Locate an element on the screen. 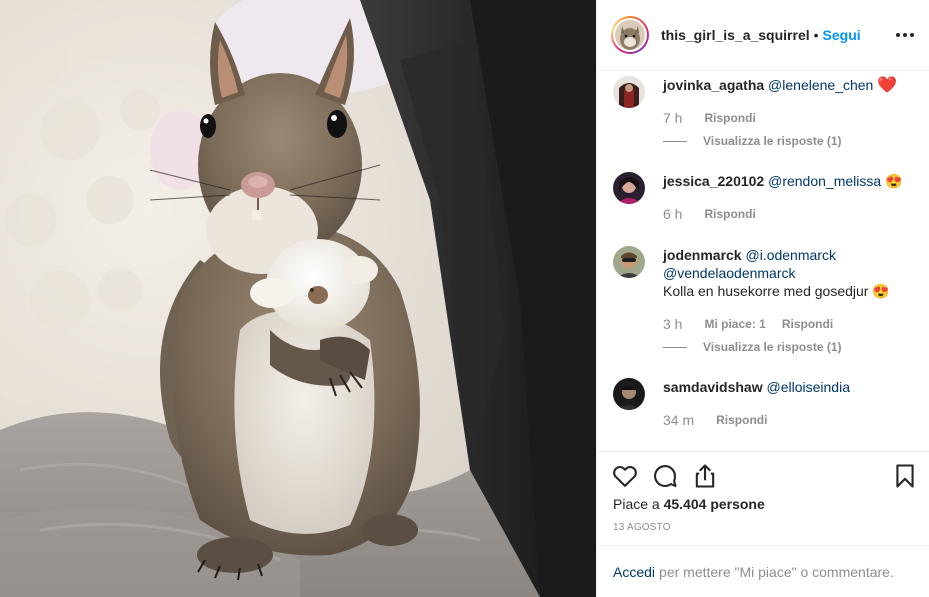 The height and width of the screenshot is (597, 929). comment-mention: @elloiseindia is located at coordinates (808, 387).